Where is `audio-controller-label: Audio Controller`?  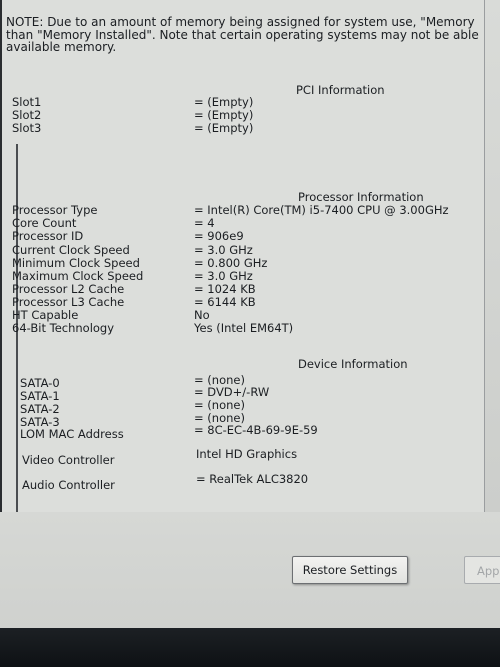 audio-controller-label: Audio Controller is located at coordinates (68, 485).